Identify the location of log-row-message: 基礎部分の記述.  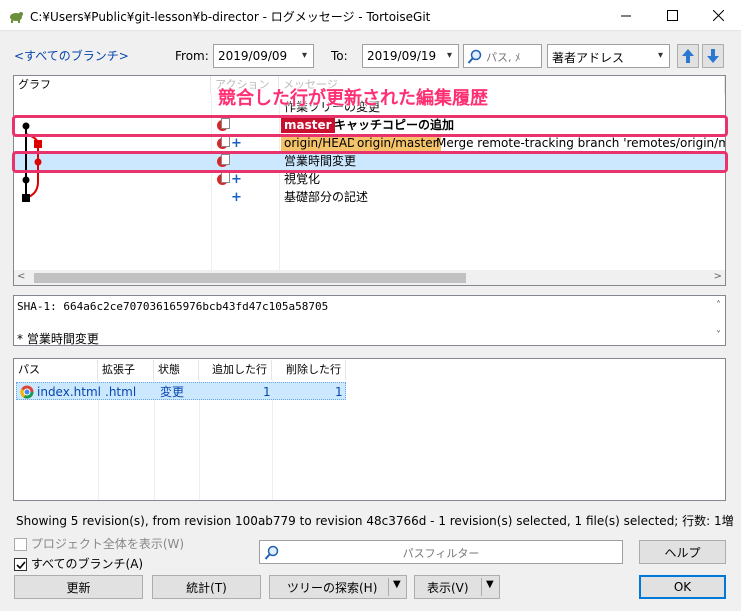
(326, 197).